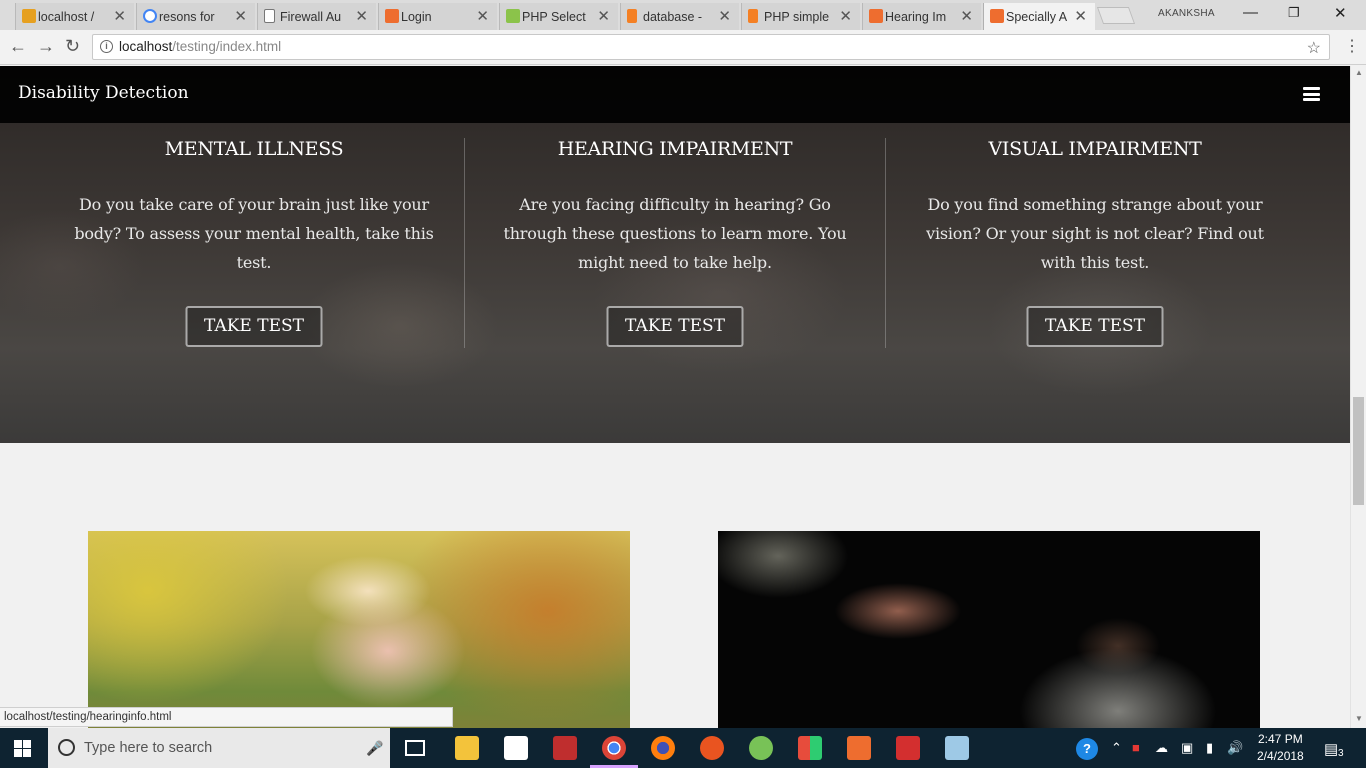  What do you see at coordinates (311, 16) in the screenshot?
I see `tab-title: Firewall Au` at bounding box center [311, 16].